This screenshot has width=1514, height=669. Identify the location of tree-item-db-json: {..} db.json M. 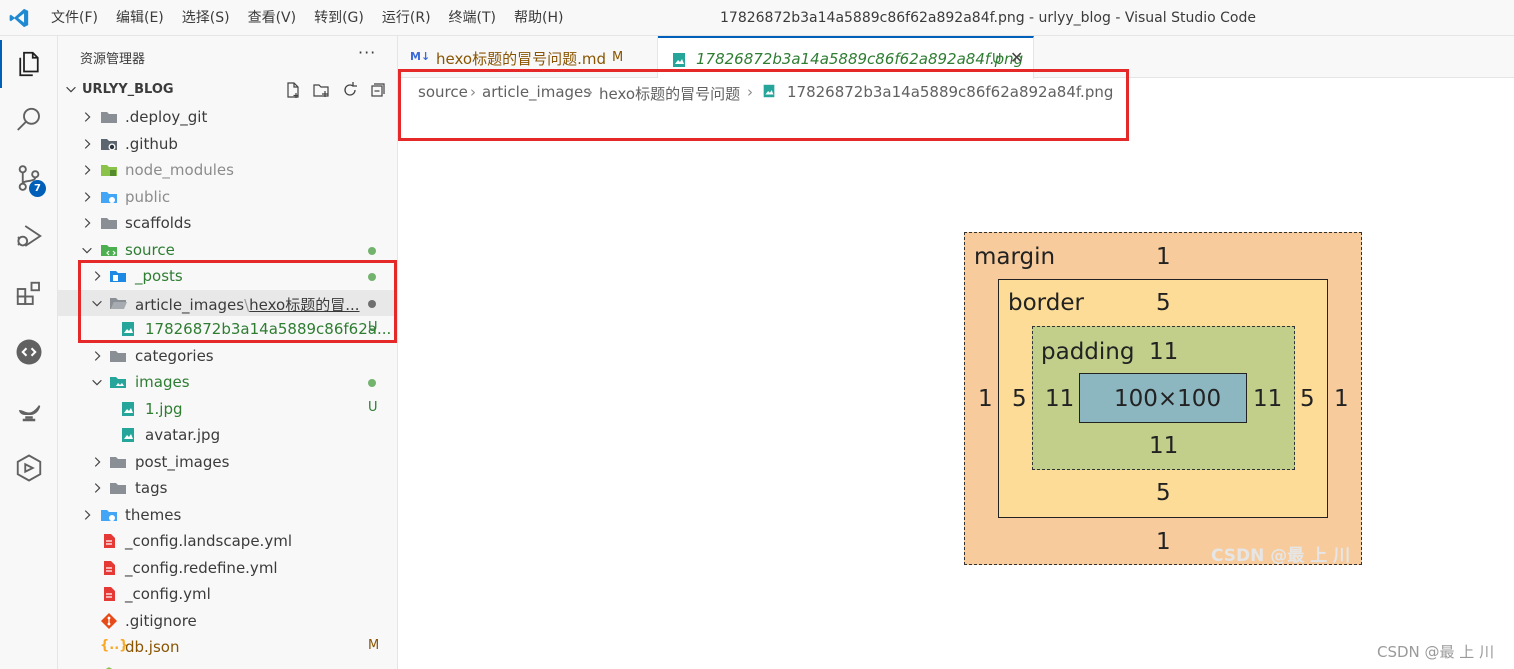
(227, 647).